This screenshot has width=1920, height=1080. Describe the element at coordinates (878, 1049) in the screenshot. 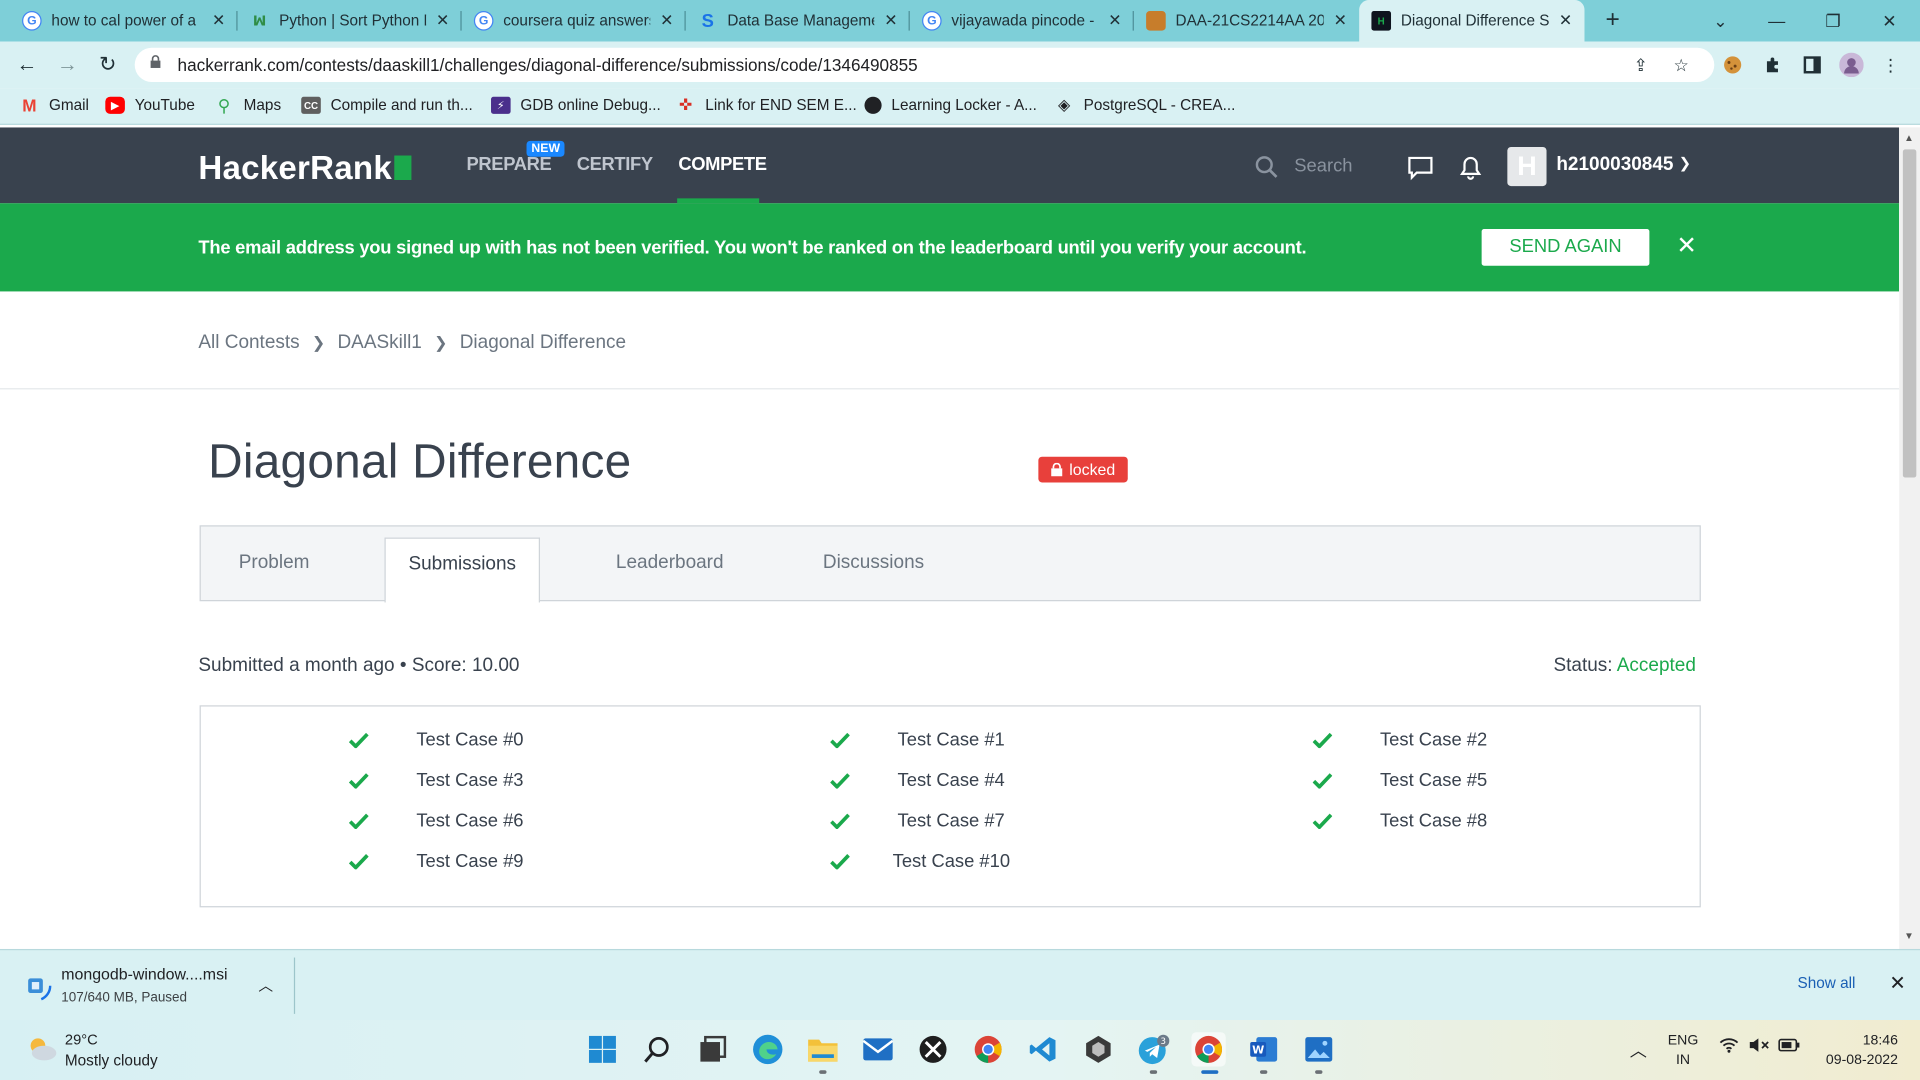

I see `mail-icon` at that location.